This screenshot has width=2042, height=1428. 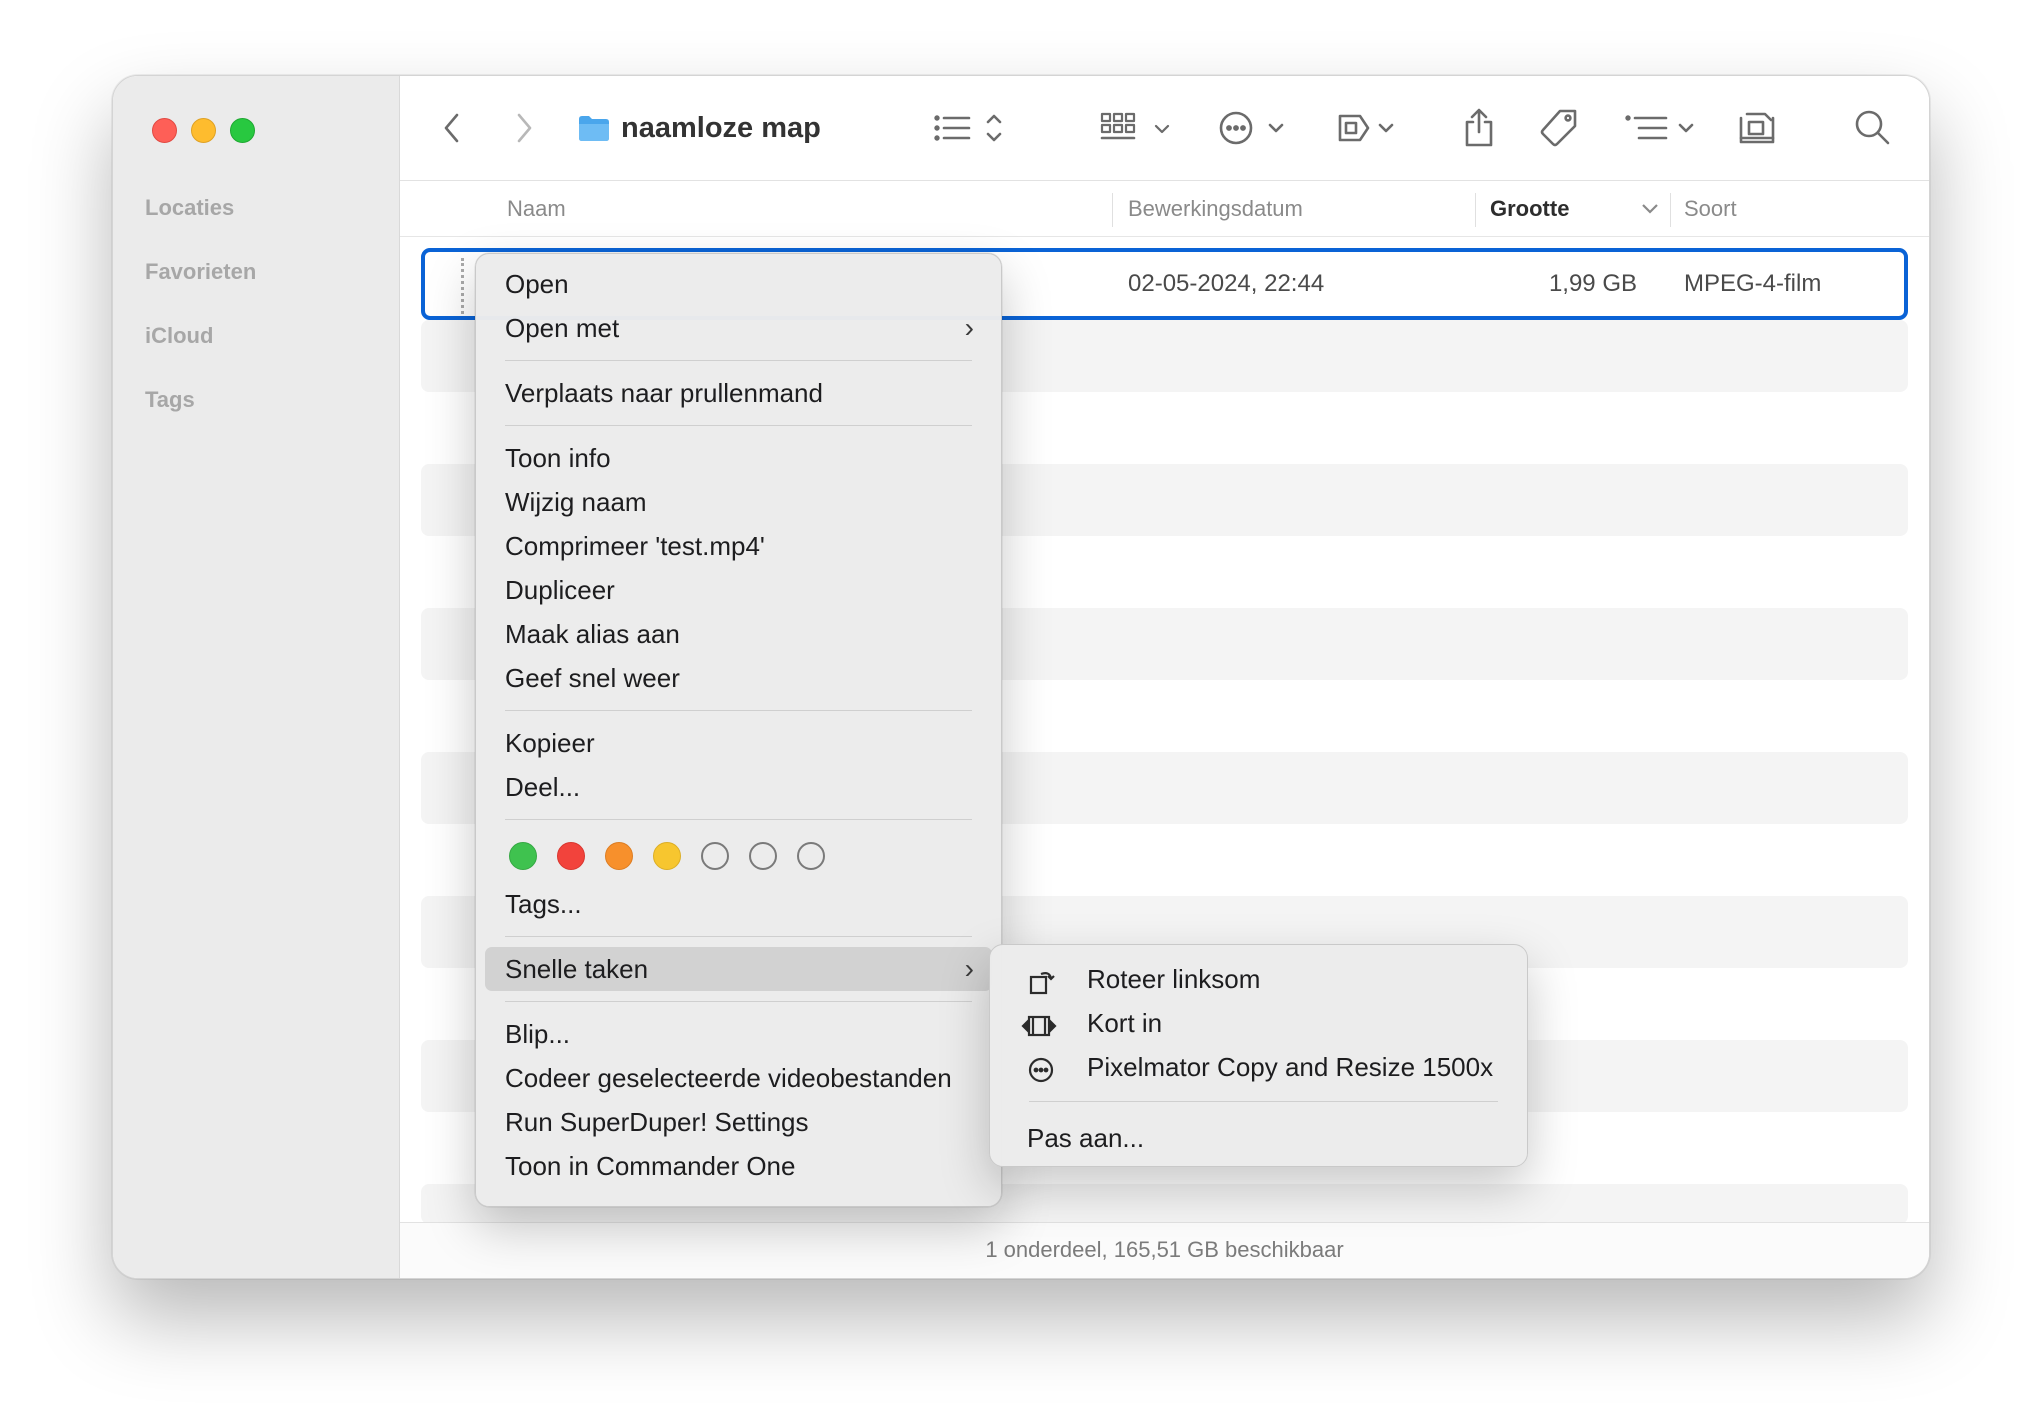 What do you see at coordinates (523, 856) in the screenshot?
I see `tag-green` at bounding box center [523, 856].